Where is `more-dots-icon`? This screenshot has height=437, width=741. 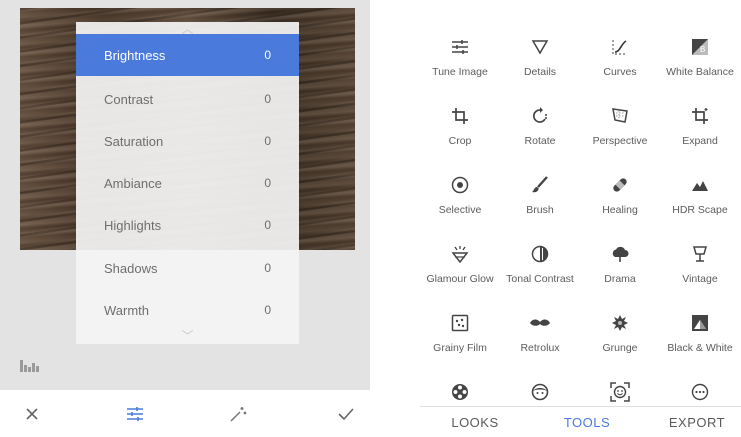 more-dots-icon is located at coordinates (700, 392).